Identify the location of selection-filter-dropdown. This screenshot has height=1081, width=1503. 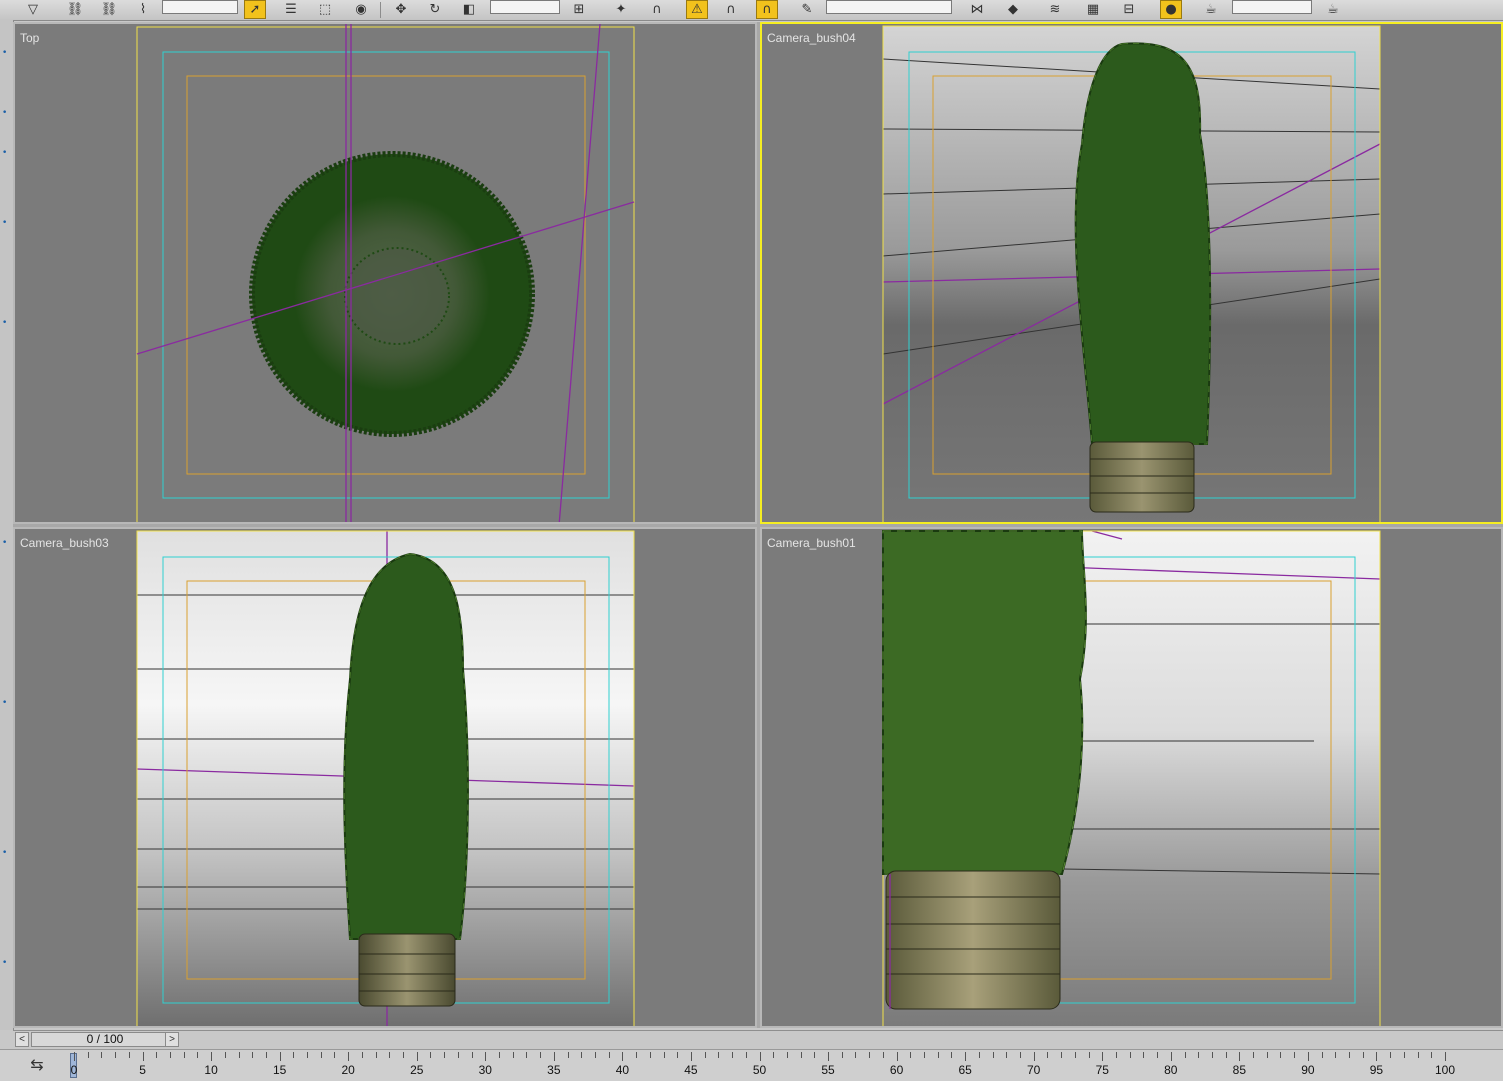
(200, 7).